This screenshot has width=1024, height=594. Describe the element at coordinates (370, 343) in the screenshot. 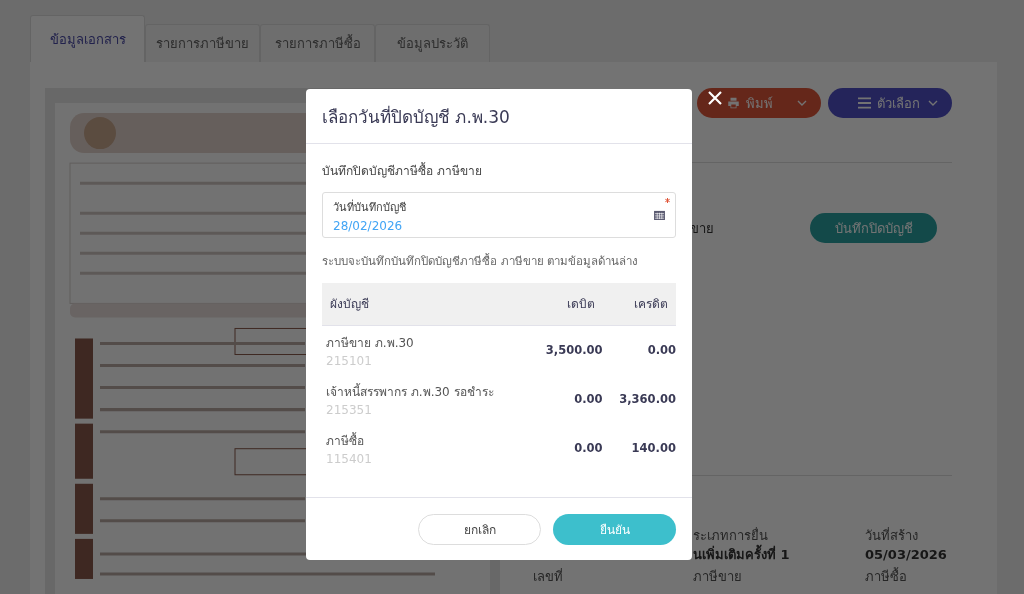

I see `account-name: ภาษีขาย ภ.พ.30` at that location.